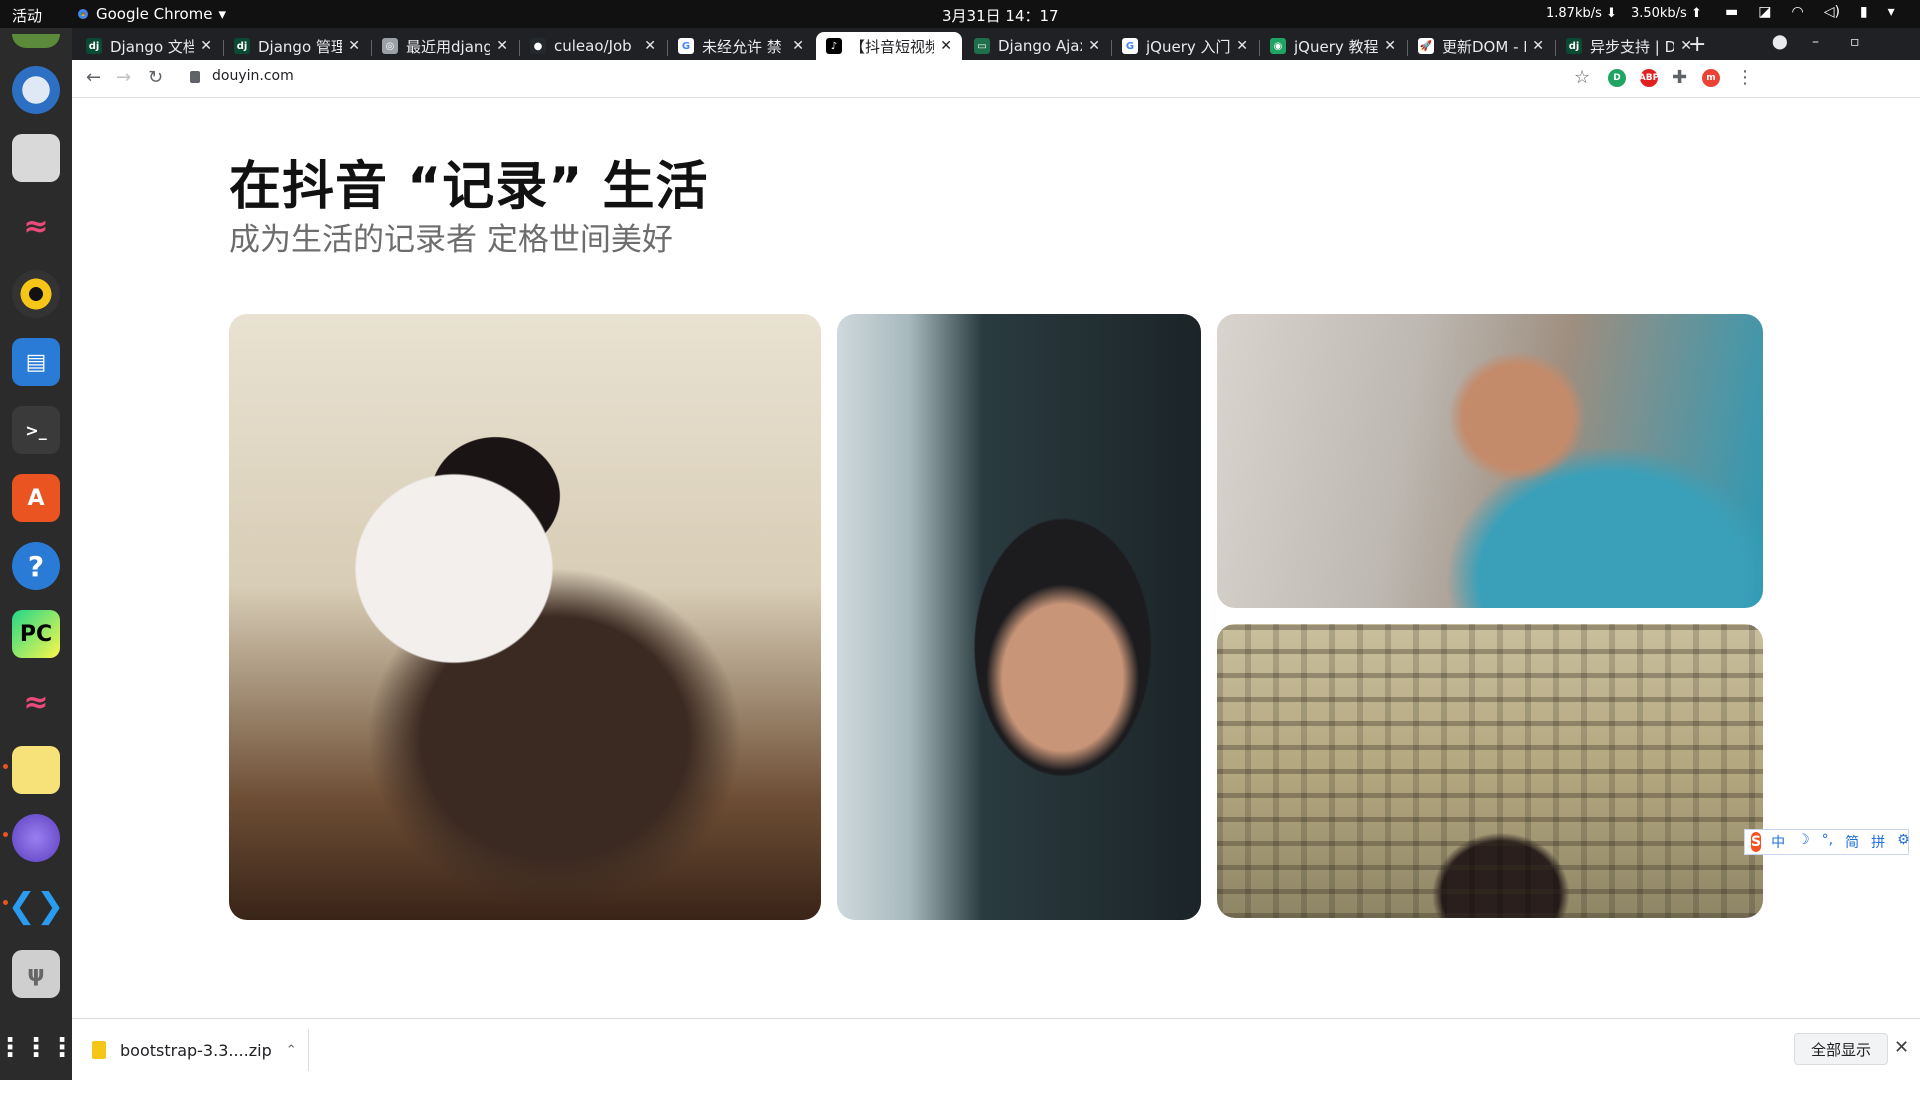 Image resolution: width=1920 pixels, height=1104 pixels. I want to click on dock: ≈ ▤ >_ A ? PC ≈ ❮❯ ψ ⋮⋮⋮, so click(37, 554).